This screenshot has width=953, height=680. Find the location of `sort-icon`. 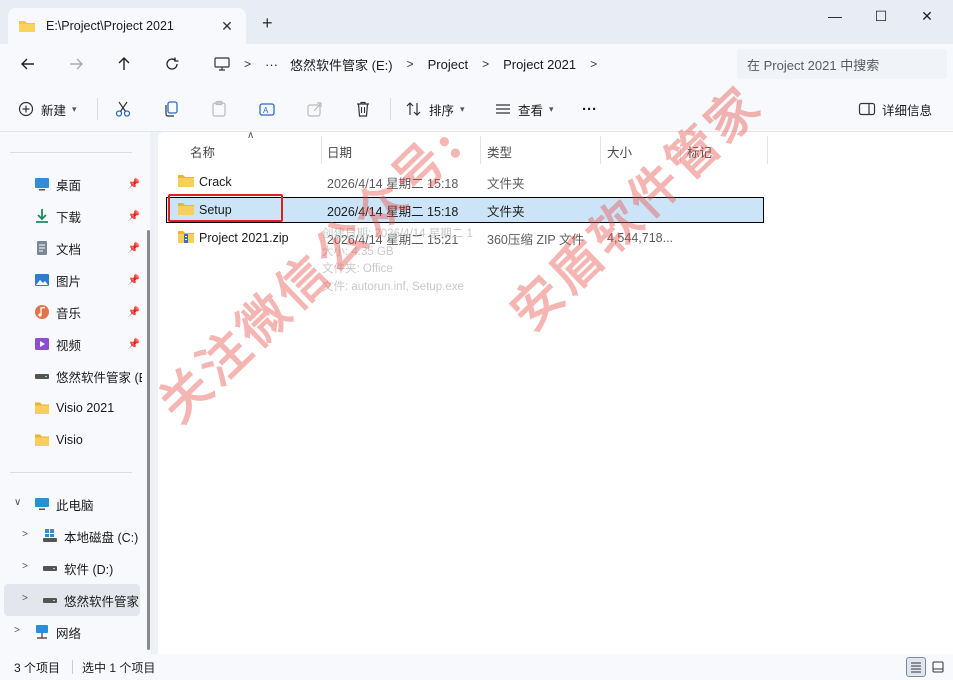

sort-icon is located at coordinates (413, 109).